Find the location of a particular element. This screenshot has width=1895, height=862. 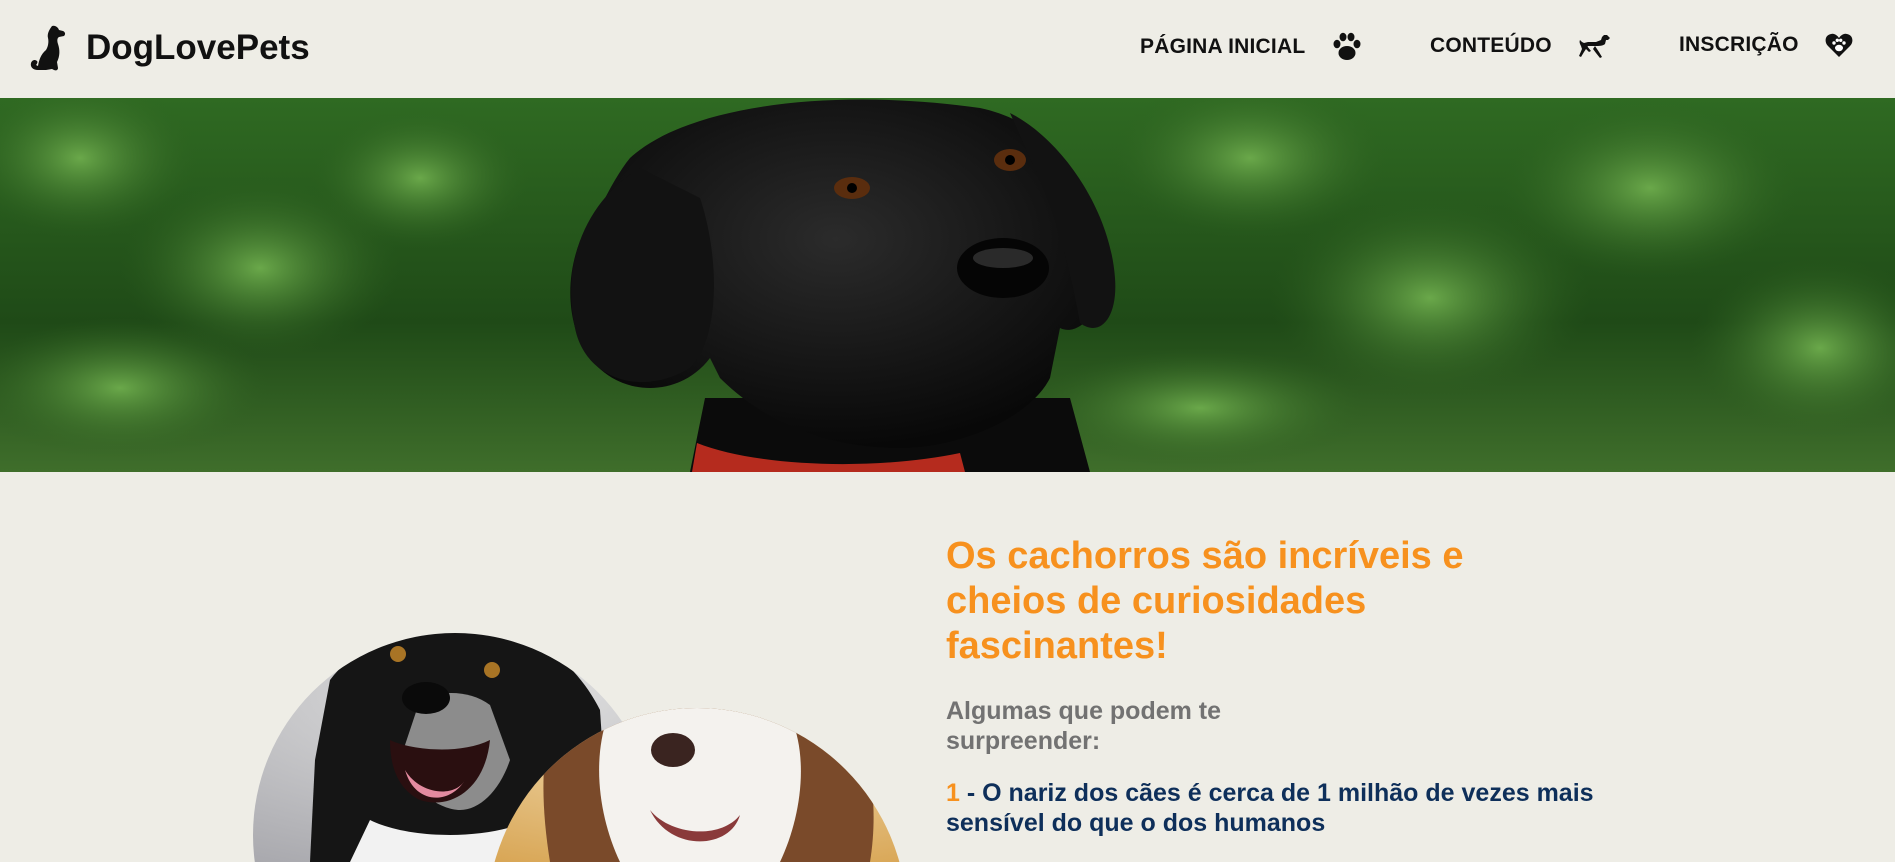

brand-logo: DogLovePets is located at coordinates (168, 48).